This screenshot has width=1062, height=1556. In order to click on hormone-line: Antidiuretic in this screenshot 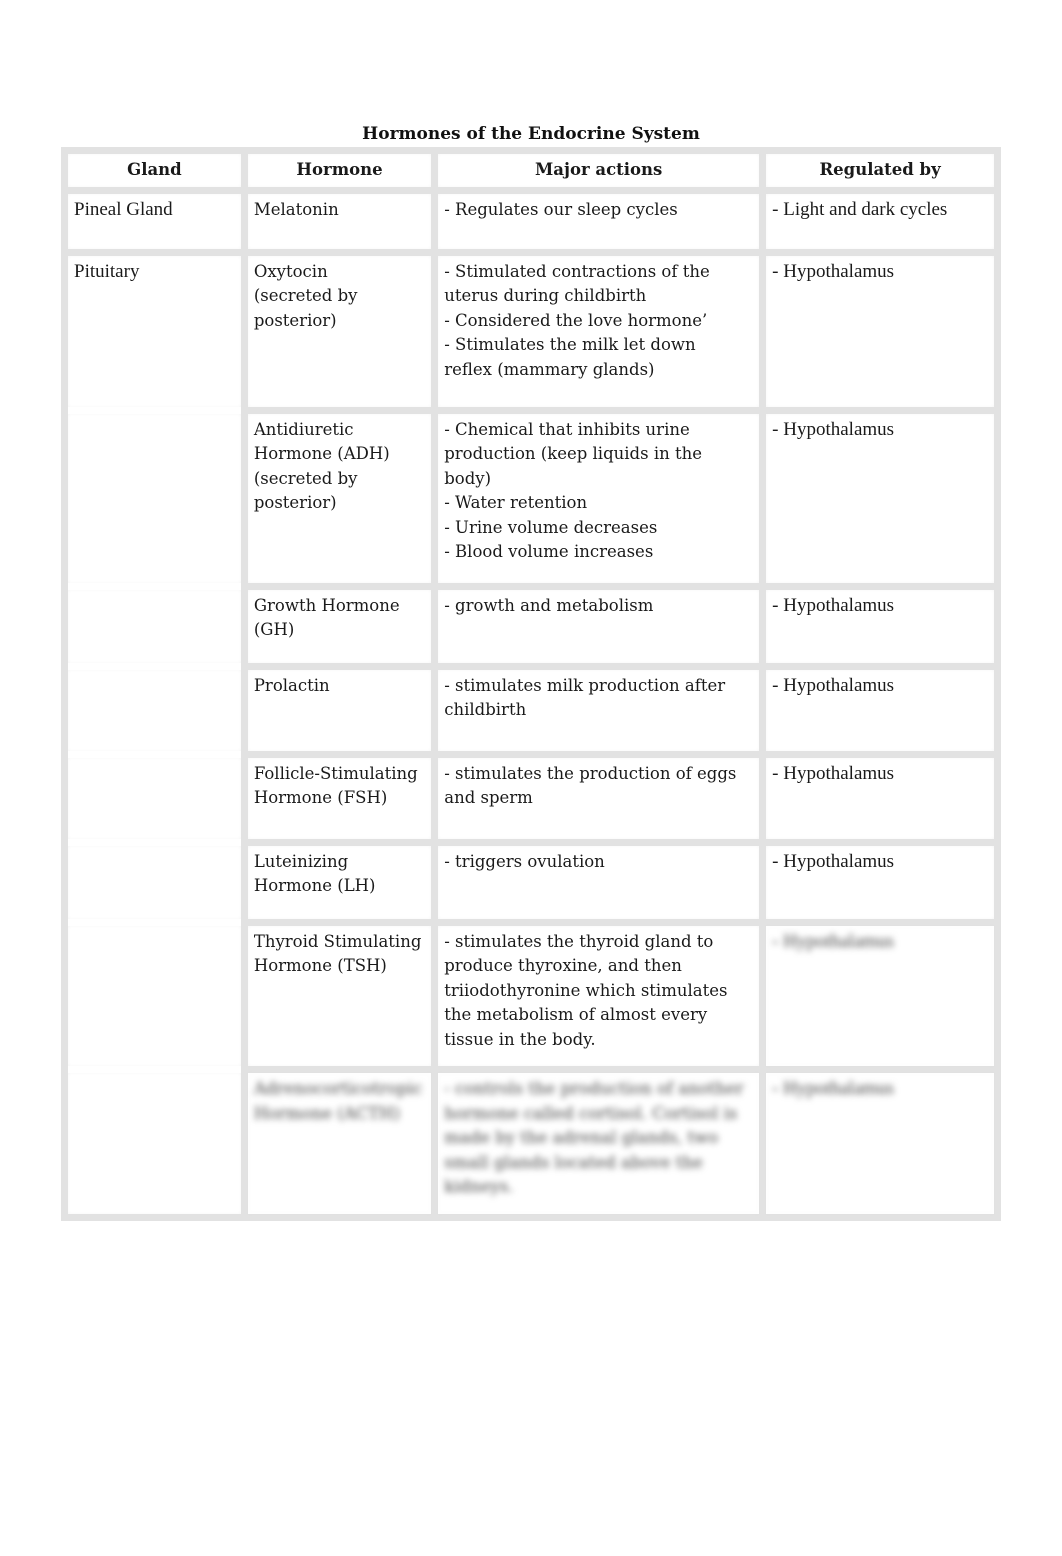, I will do `click(303, 429)`.